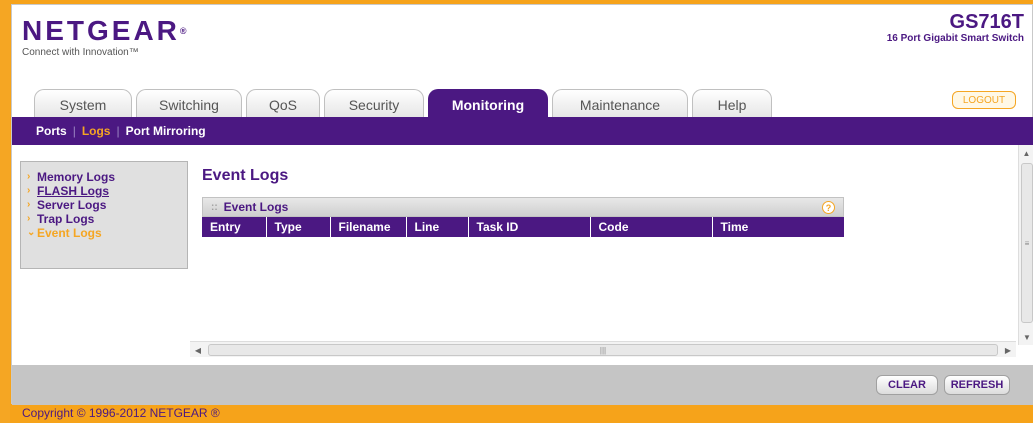 This screenshot has height=423, width=1033. Describe the element at coordinates (907, 385) in the screenshot. I see `clear-button: CLEAR` at that location.